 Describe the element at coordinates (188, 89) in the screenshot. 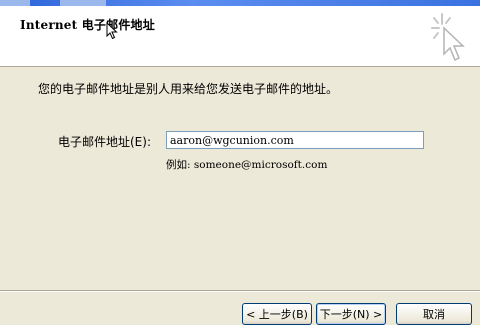

I see `description-text: 您的电子邮件地址是别人用来给您发送电子邮件的地址。` at that location.